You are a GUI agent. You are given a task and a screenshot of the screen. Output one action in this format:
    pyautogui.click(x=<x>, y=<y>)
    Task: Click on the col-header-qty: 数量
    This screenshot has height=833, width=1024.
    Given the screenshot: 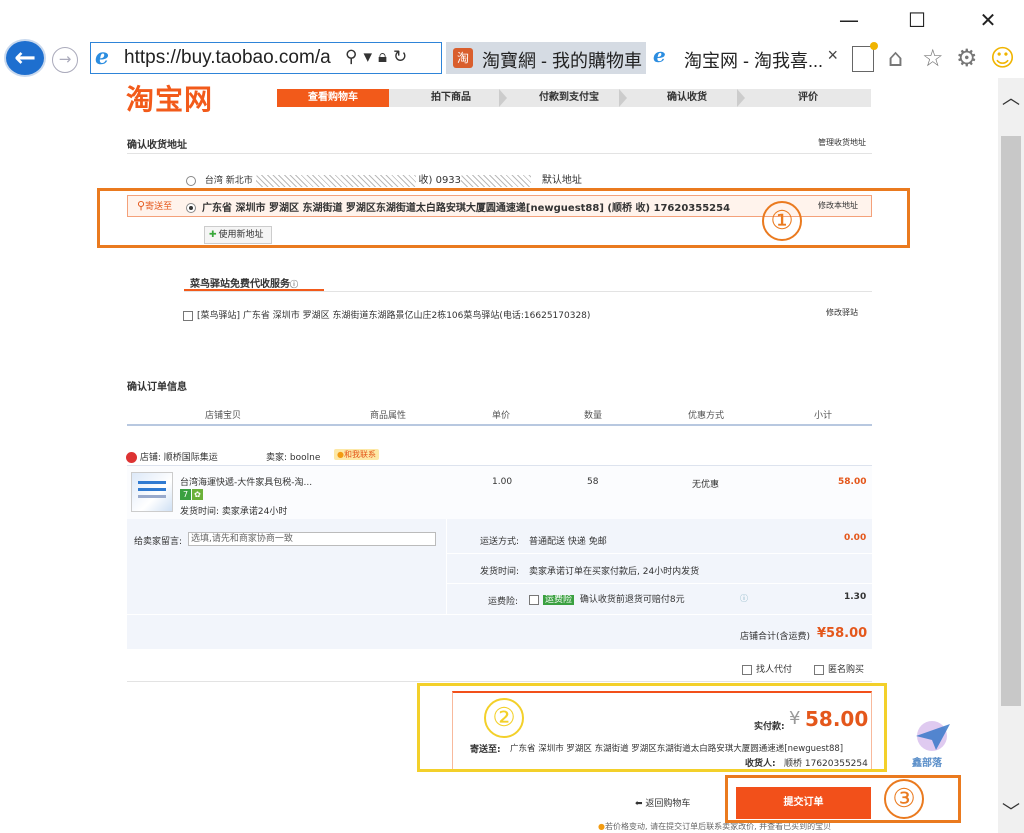 What is the action you would take?
    pyautogui.click(x=593, y=416)
    